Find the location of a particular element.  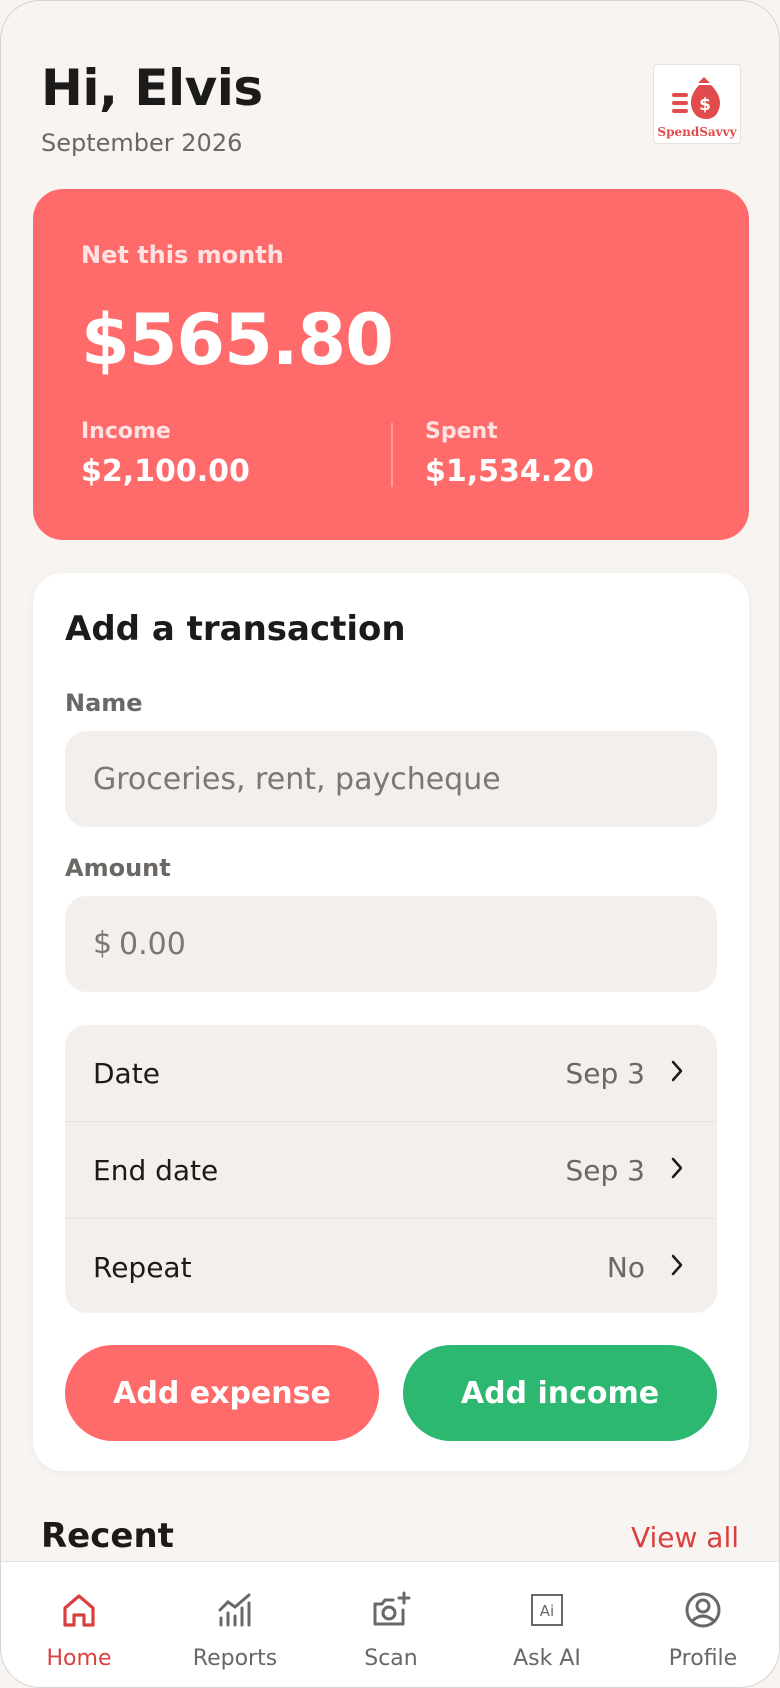

repeat-row: Repeat No is located at coordinates (391, 1266).